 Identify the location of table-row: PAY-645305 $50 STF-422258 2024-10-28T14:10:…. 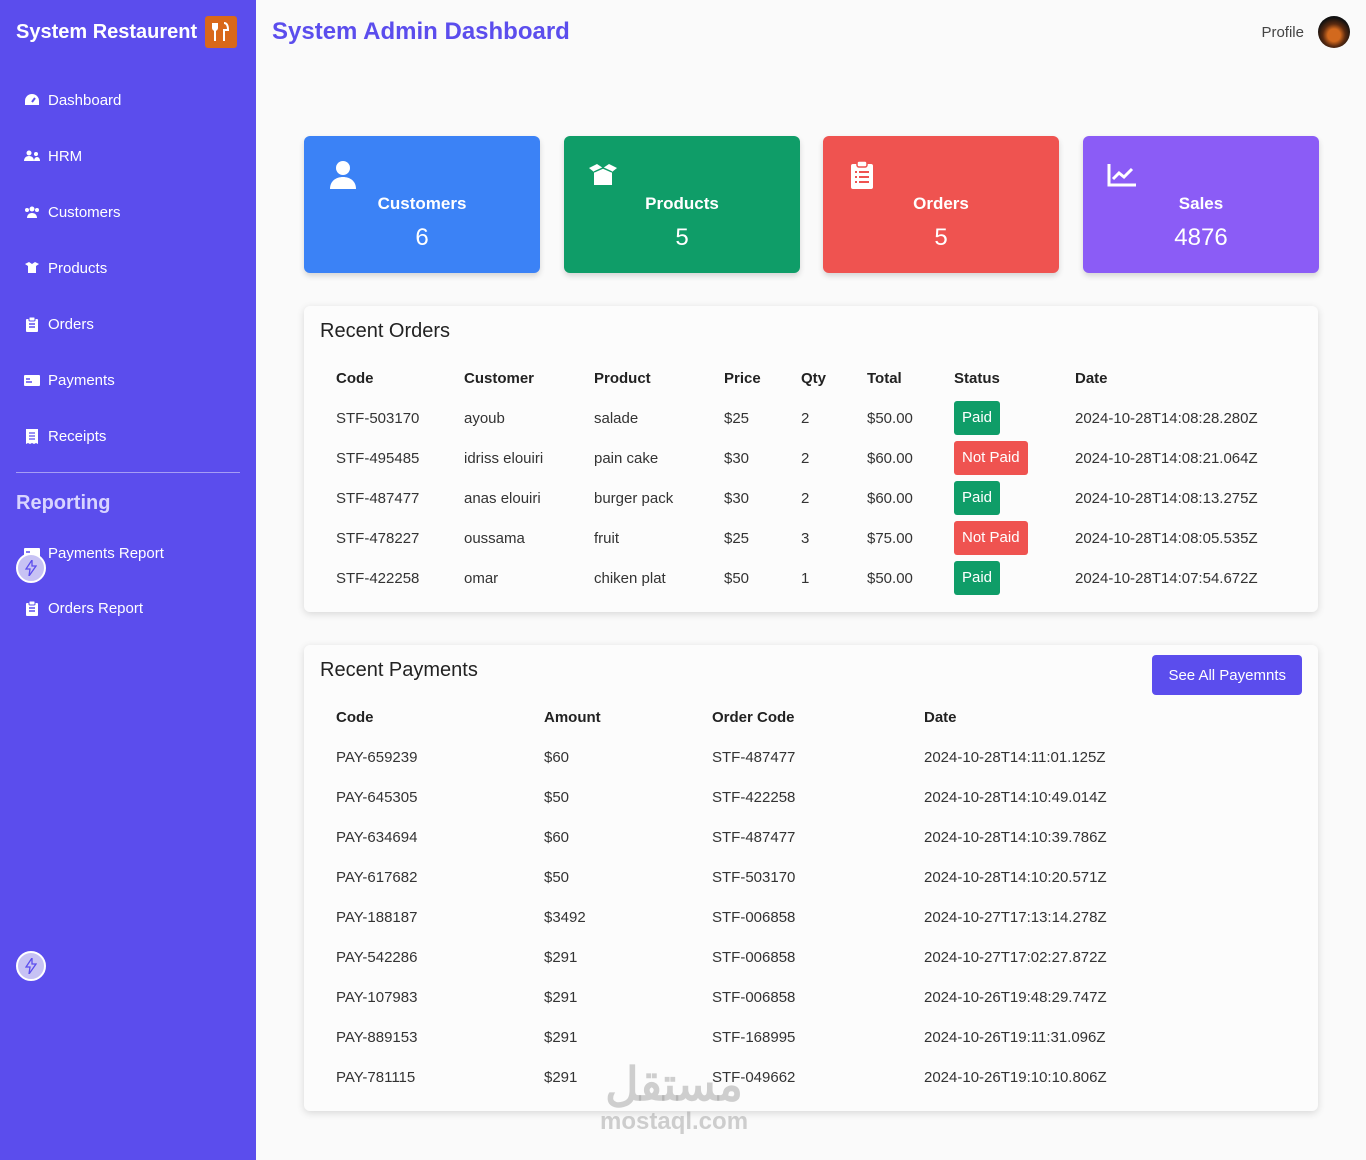
(764, 797).